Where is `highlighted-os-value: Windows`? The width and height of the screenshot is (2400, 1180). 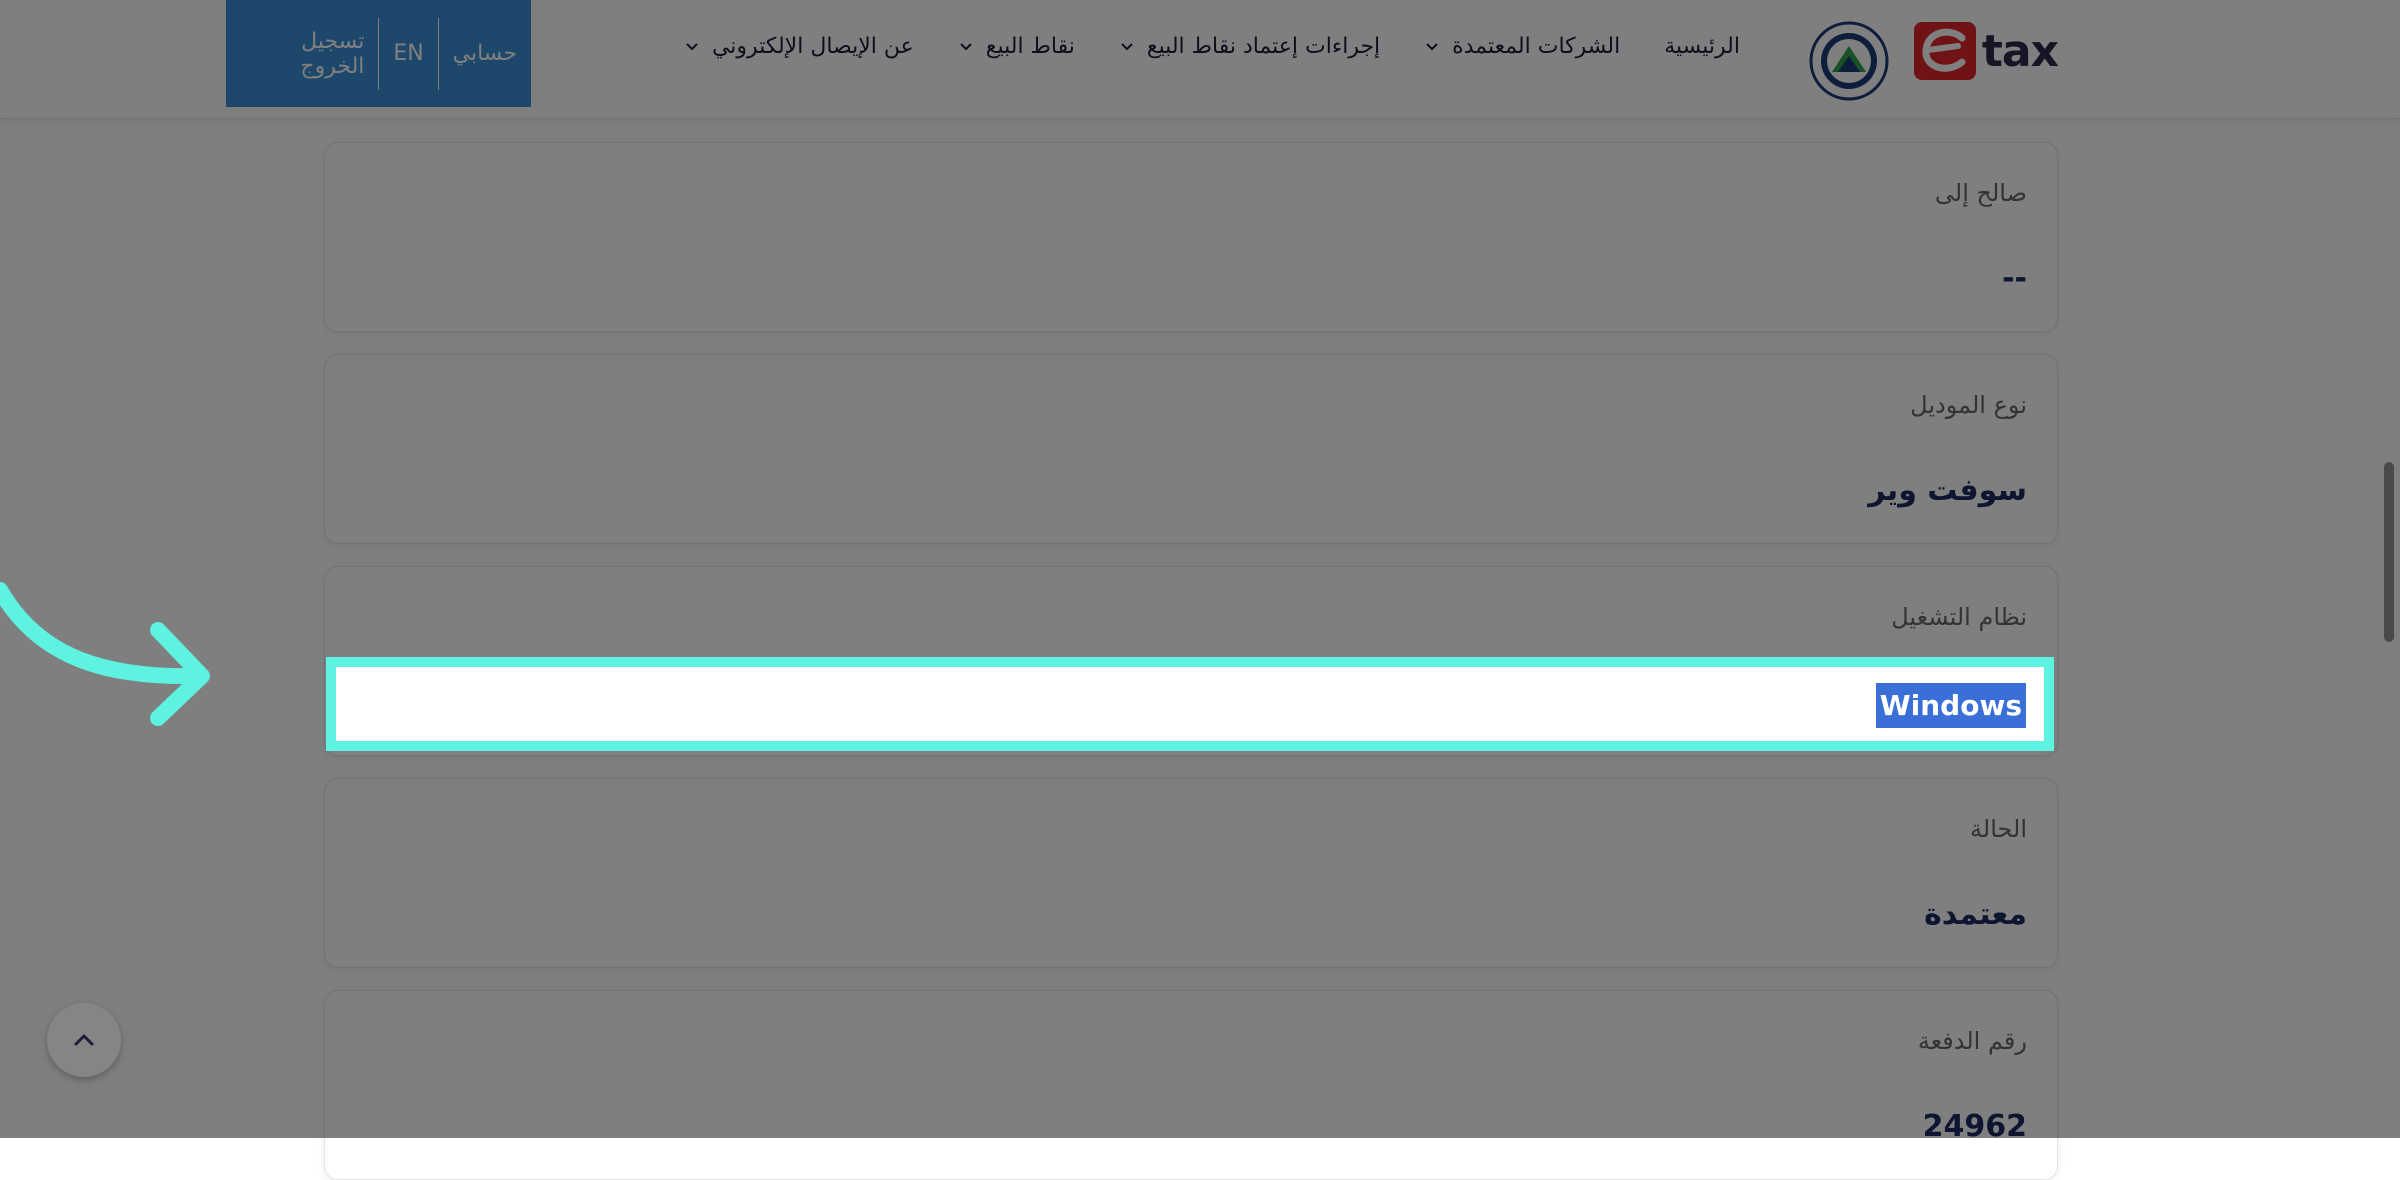
highlighted-os-value: Windows is located at coordinates (1190, 704).